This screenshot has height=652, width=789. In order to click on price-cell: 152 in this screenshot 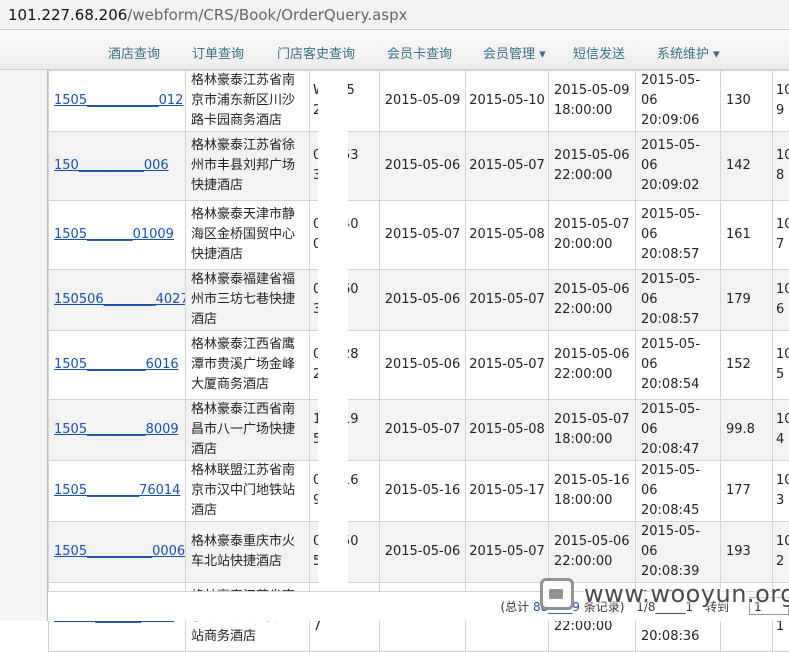, I will do `click(747, 365)`.